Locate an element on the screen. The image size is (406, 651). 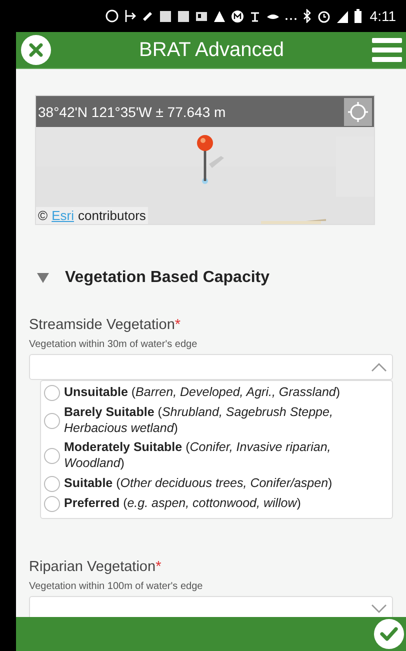
menu-icon is located at coordinates (387, 50).